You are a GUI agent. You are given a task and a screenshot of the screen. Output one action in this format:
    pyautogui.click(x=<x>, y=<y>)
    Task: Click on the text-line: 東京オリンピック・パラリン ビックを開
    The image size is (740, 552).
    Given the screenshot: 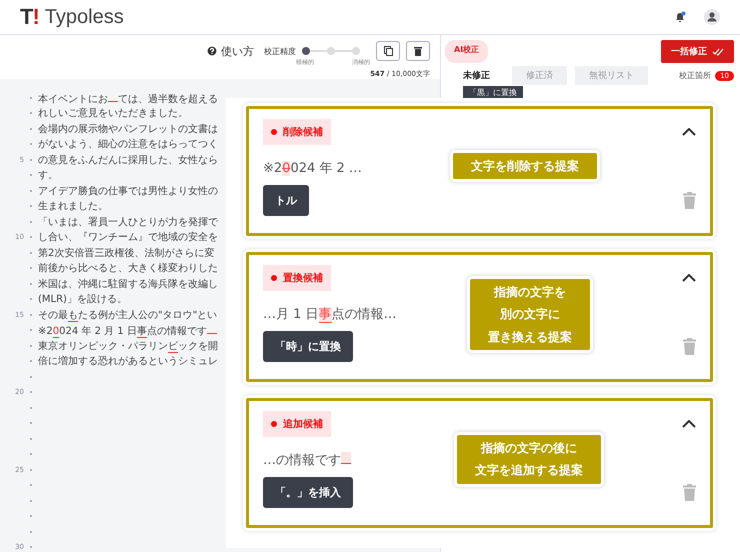 What is the action you would take?
    pyautogui.click(x=128, y=346)
    